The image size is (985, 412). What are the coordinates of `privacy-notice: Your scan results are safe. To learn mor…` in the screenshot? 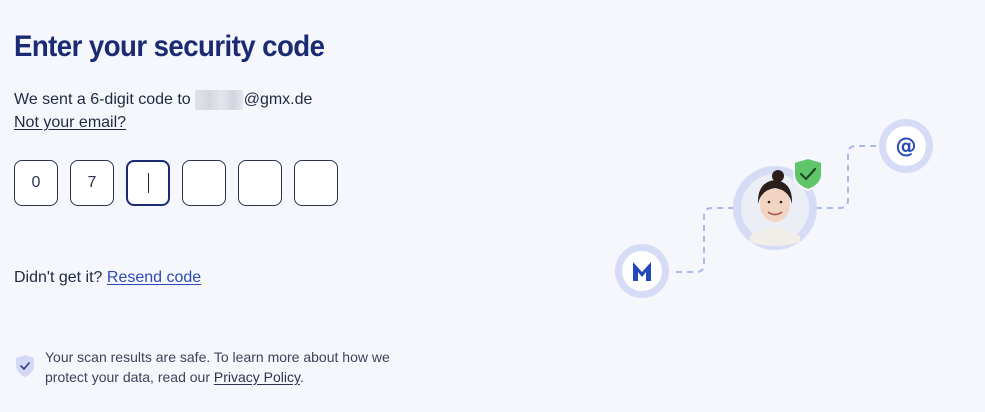 It's located at (214, 367).